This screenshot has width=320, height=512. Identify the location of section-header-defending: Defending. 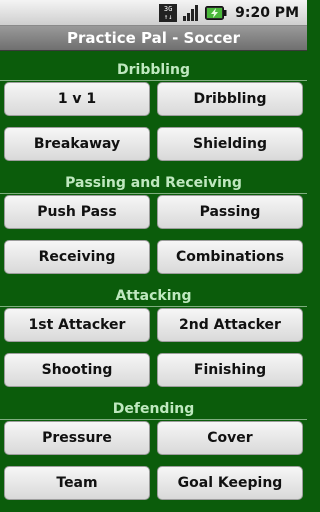
(153, 409).